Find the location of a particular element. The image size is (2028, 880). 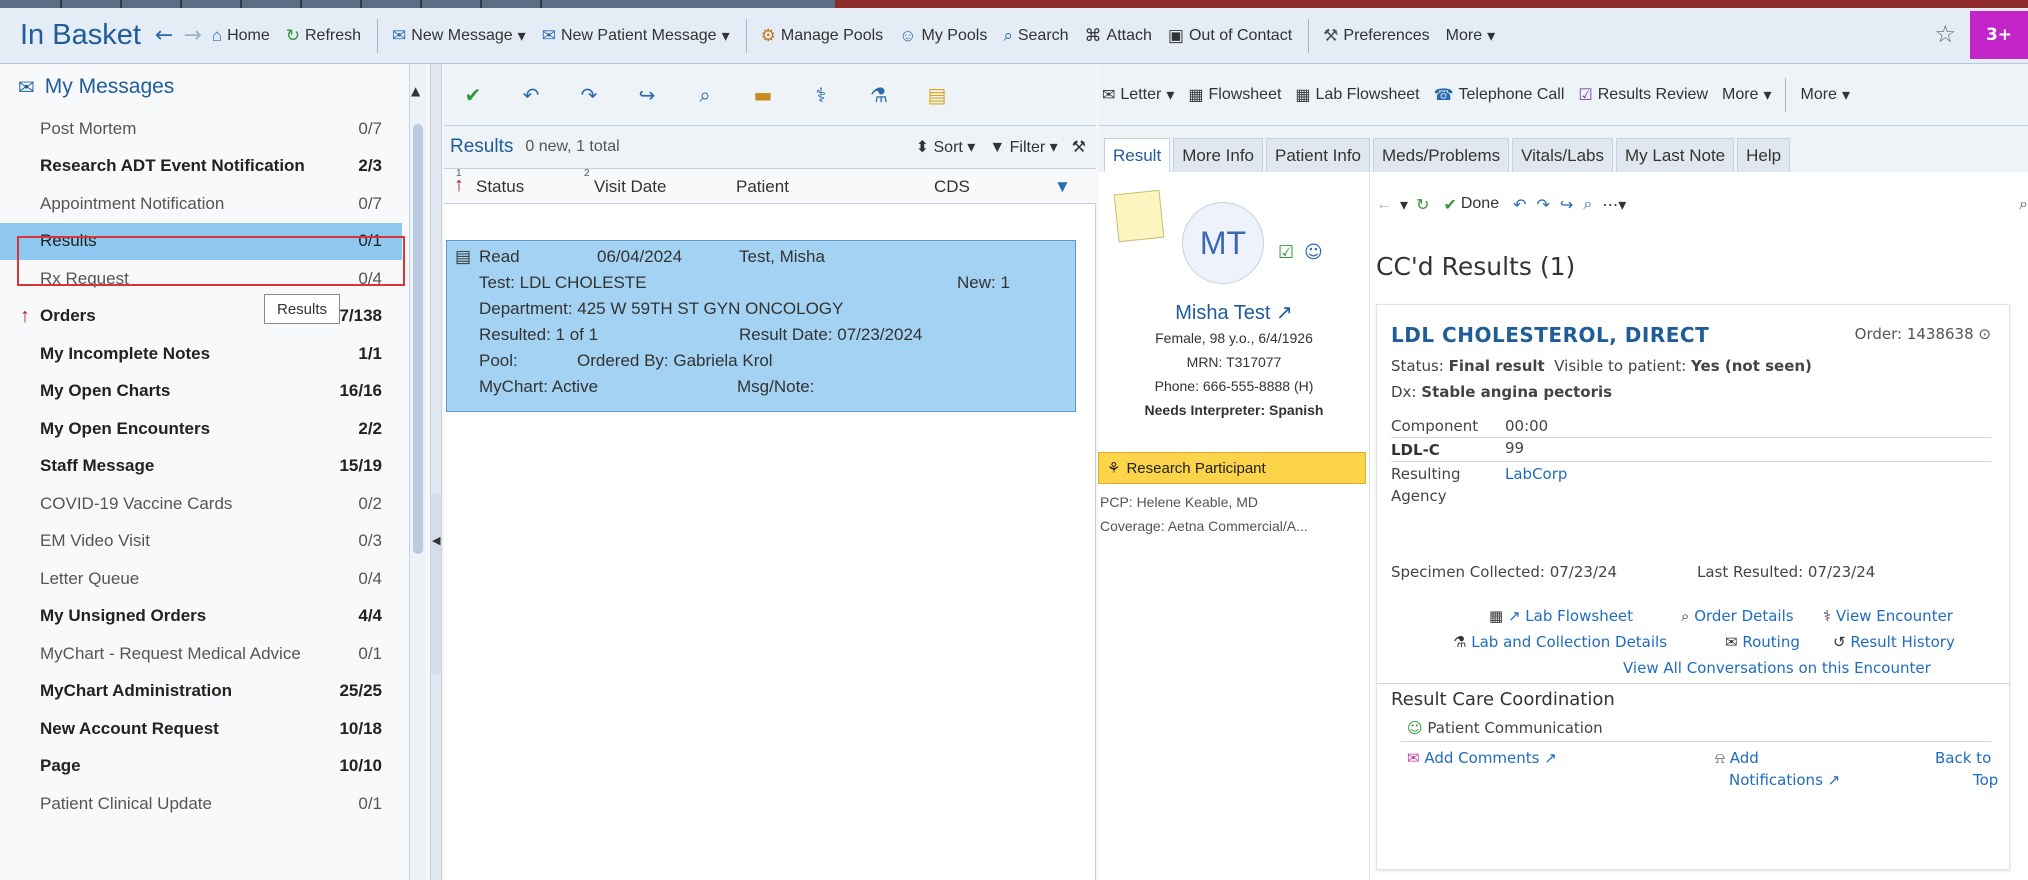

stethoscope-icon: ⚕ is located at coordinates (821, 95).